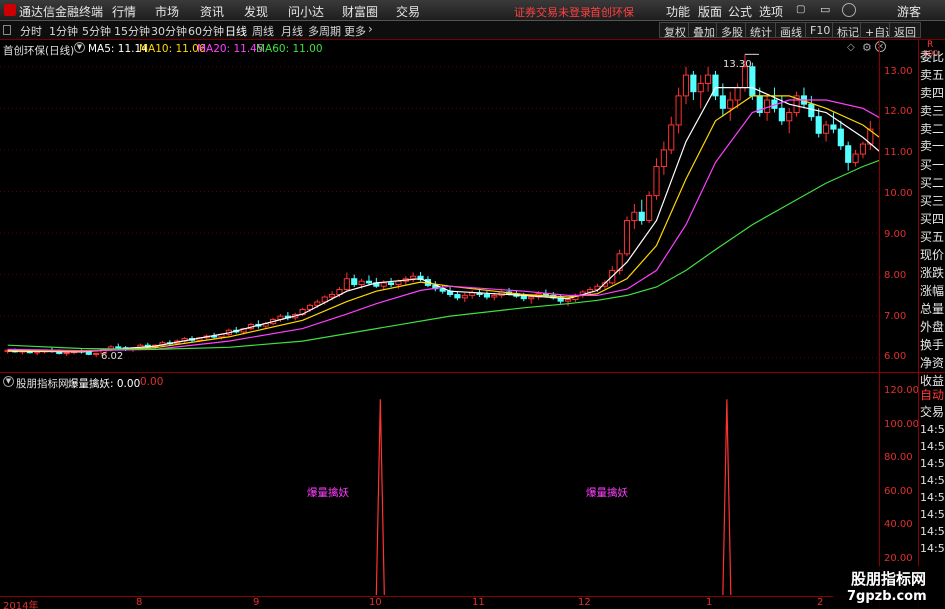 This screenshot has width=945, height=609. Describe the element at coordinates (932, 411) in the screenshot. I see `trade-detail-tab: 交易` at that location.